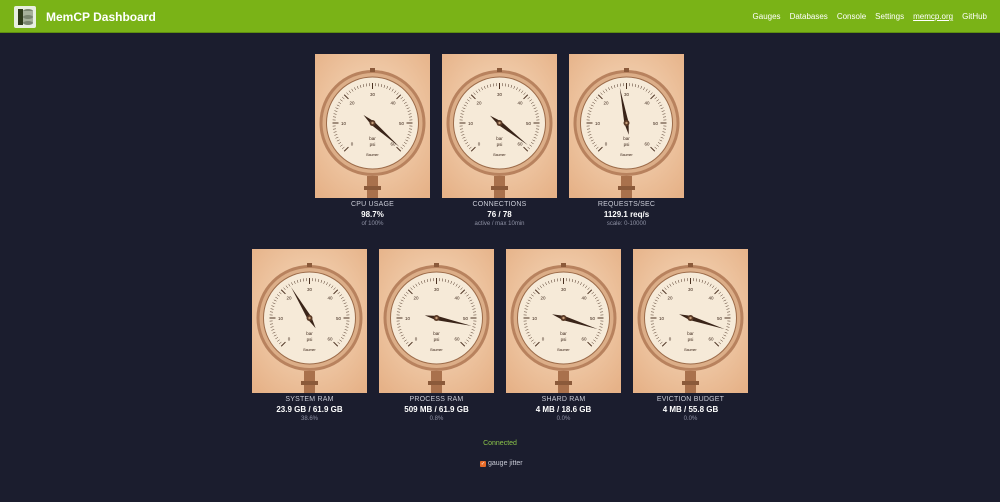 This screenshot has height=502, width=1000. Describe the element at coordinates (499, 204) in the screenshot. I see `gauge-title: CONNECTIONS` at that location.